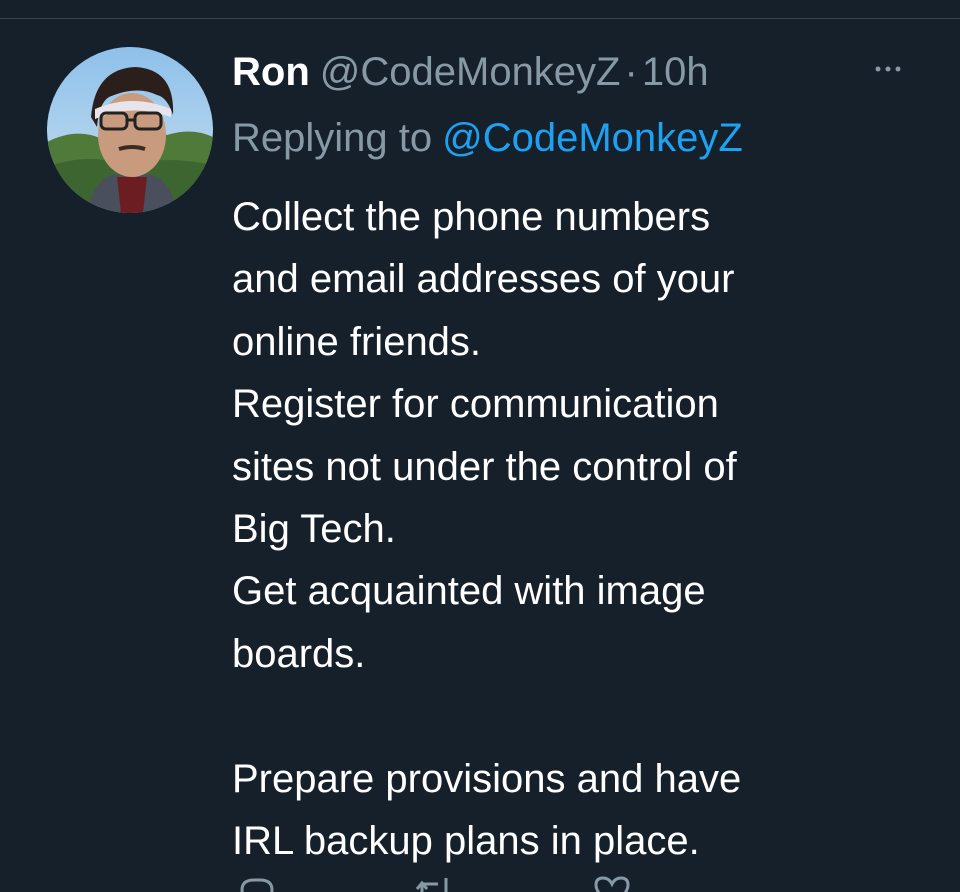 This screenshot has width=960, height=892. What do you see at coordinates (466, 840) in the screenshot?
I see `tweet-text-line: IRL backup plans in place.` at bounding box center [466, 840].